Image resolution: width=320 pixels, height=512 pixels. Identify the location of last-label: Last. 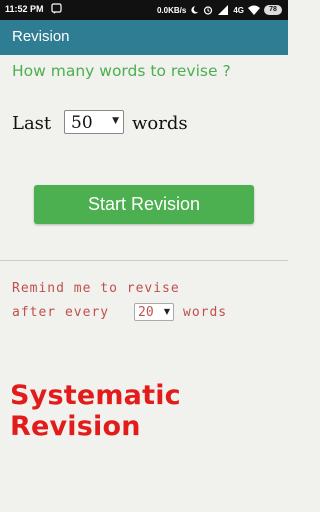
(32, 123).